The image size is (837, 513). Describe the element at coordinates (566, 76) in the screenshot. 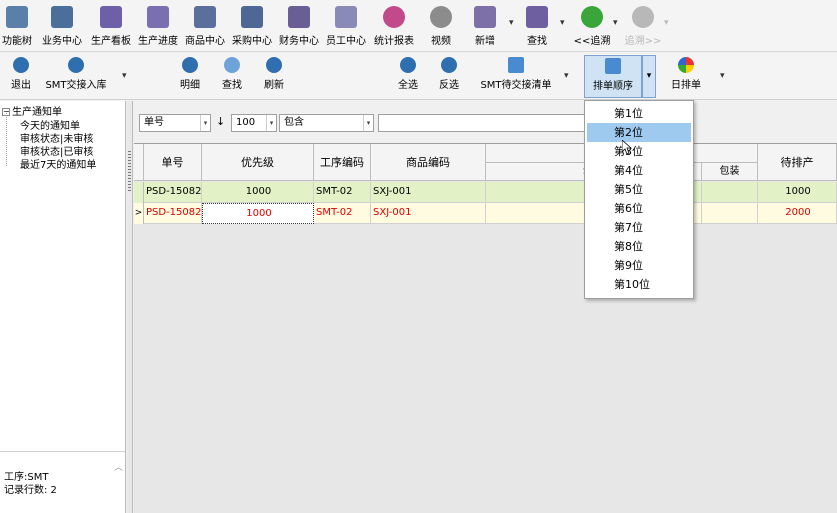

I see `smt-pending-dropdown-arrow: ▾` at that location.